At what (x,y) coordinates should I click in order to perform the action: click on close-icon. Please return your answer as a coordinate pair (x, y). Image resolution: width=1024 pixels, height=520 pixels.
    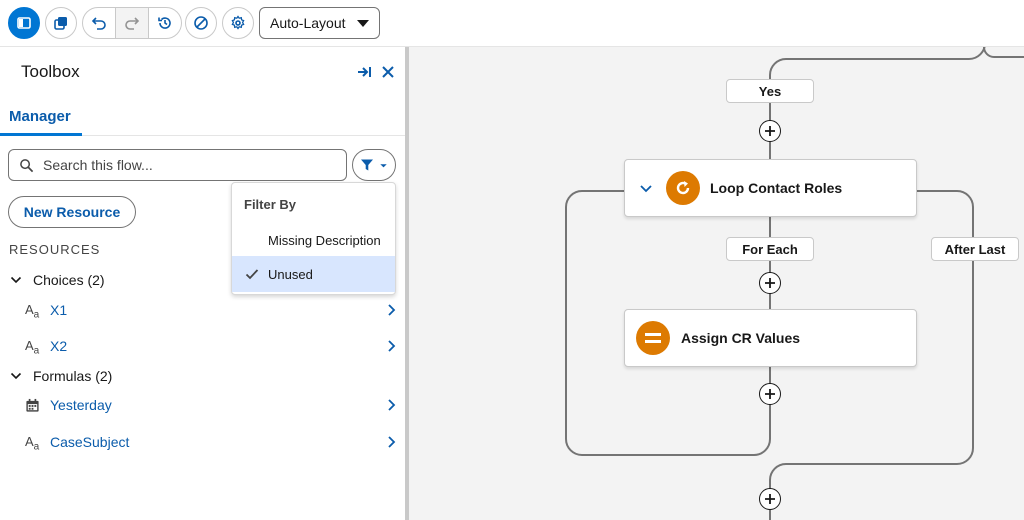
    Looking at the image, I should click on (388, 72).